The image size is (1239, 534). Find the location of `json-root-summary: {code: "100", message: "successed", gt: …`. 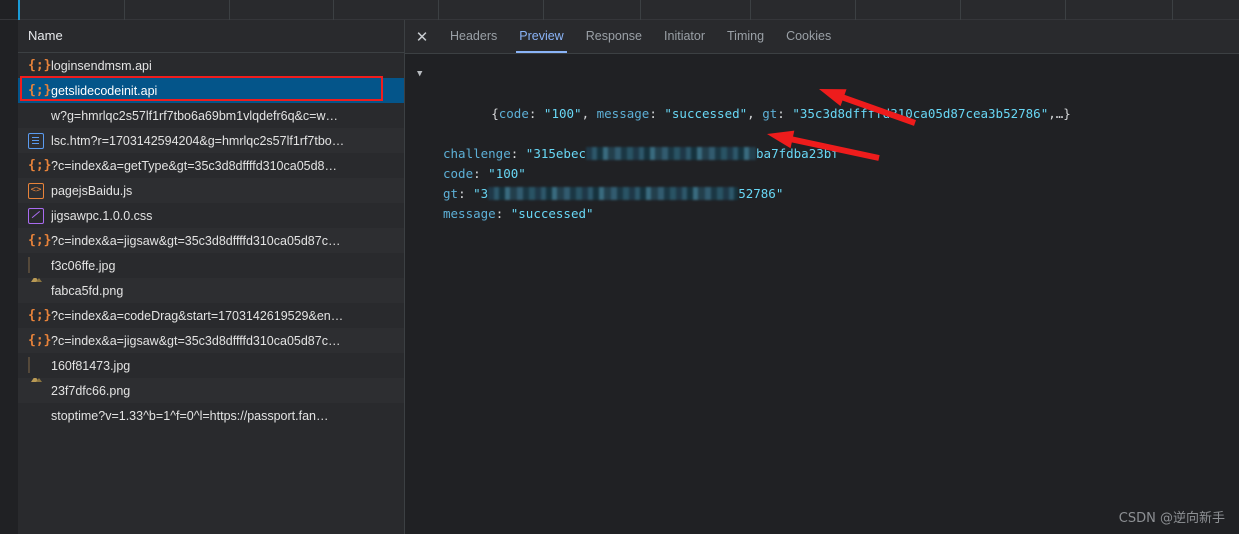

json-root-summary: {code: "100", message: "successed", gt: … is located at coordinates (774, 114).